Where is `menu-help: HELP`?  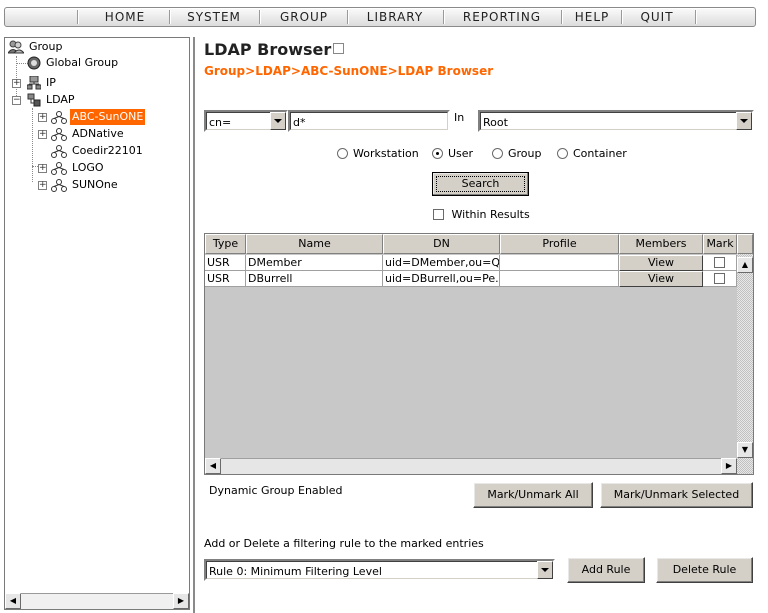
menu-help: HELP is located at coordinates (592, 17).